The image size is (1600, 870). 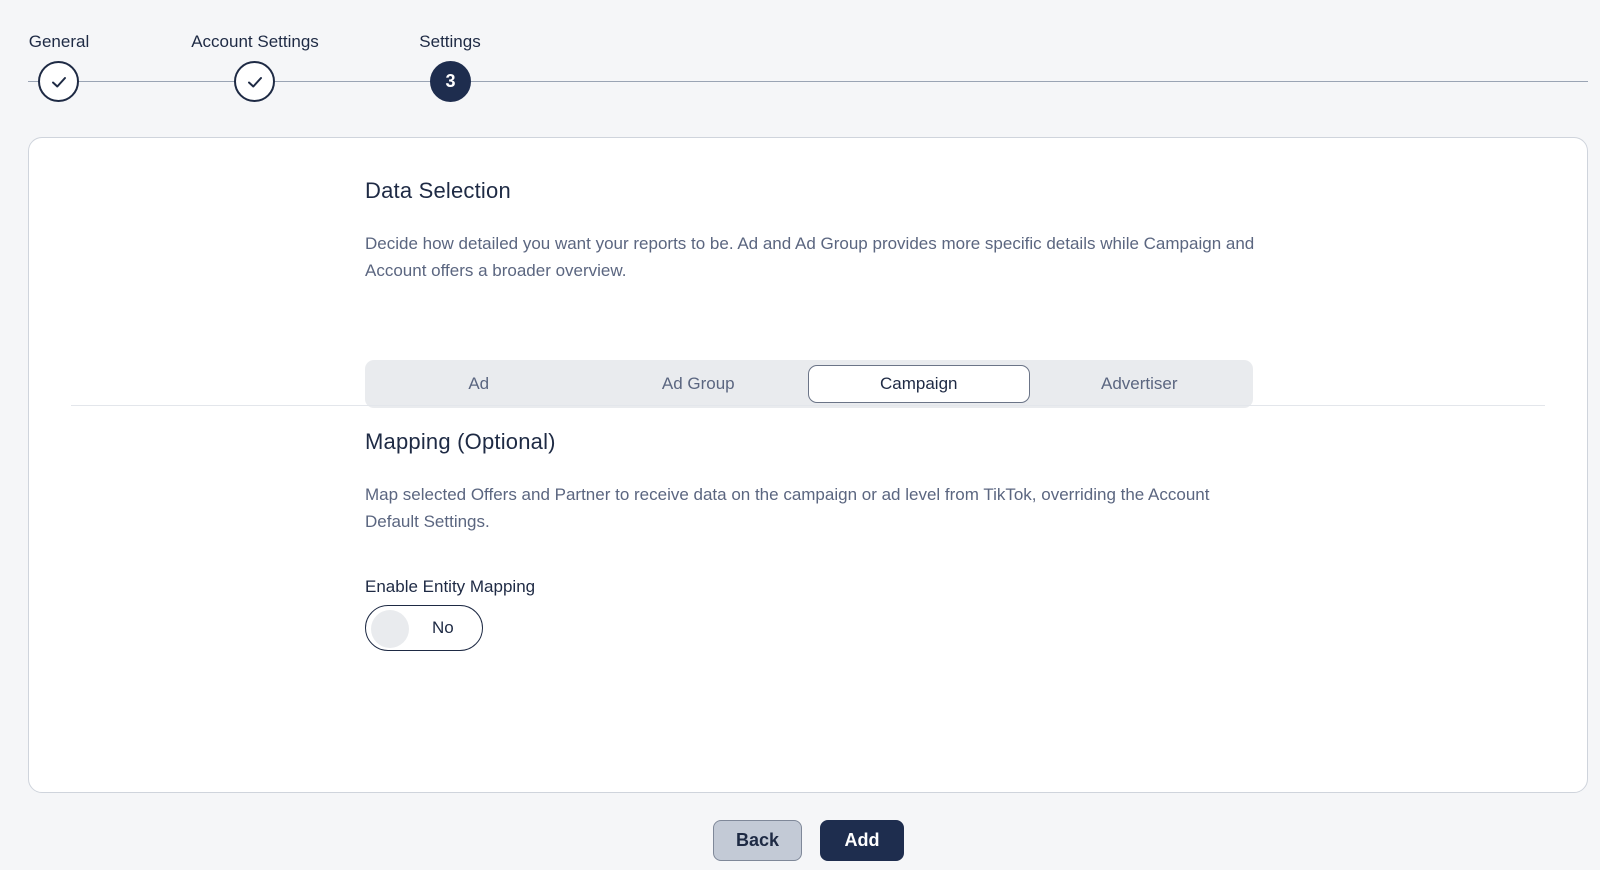 What do you see at coordinates (424, 628) in the screenshot?
I see `entity-mapping-toggle: No` at bounding box center [424, 628].